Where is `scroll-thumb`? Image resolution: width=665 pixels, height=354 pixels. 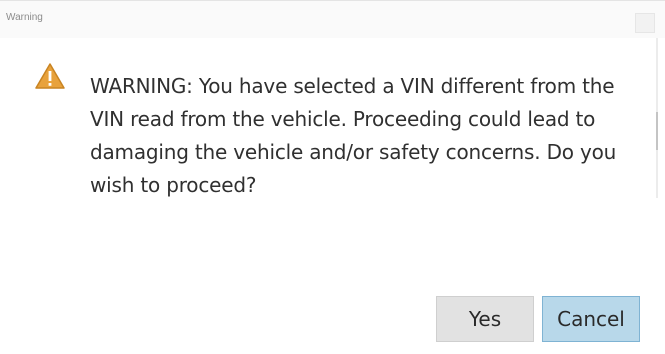
scroll-thumb is located at coordinates (657, 131).